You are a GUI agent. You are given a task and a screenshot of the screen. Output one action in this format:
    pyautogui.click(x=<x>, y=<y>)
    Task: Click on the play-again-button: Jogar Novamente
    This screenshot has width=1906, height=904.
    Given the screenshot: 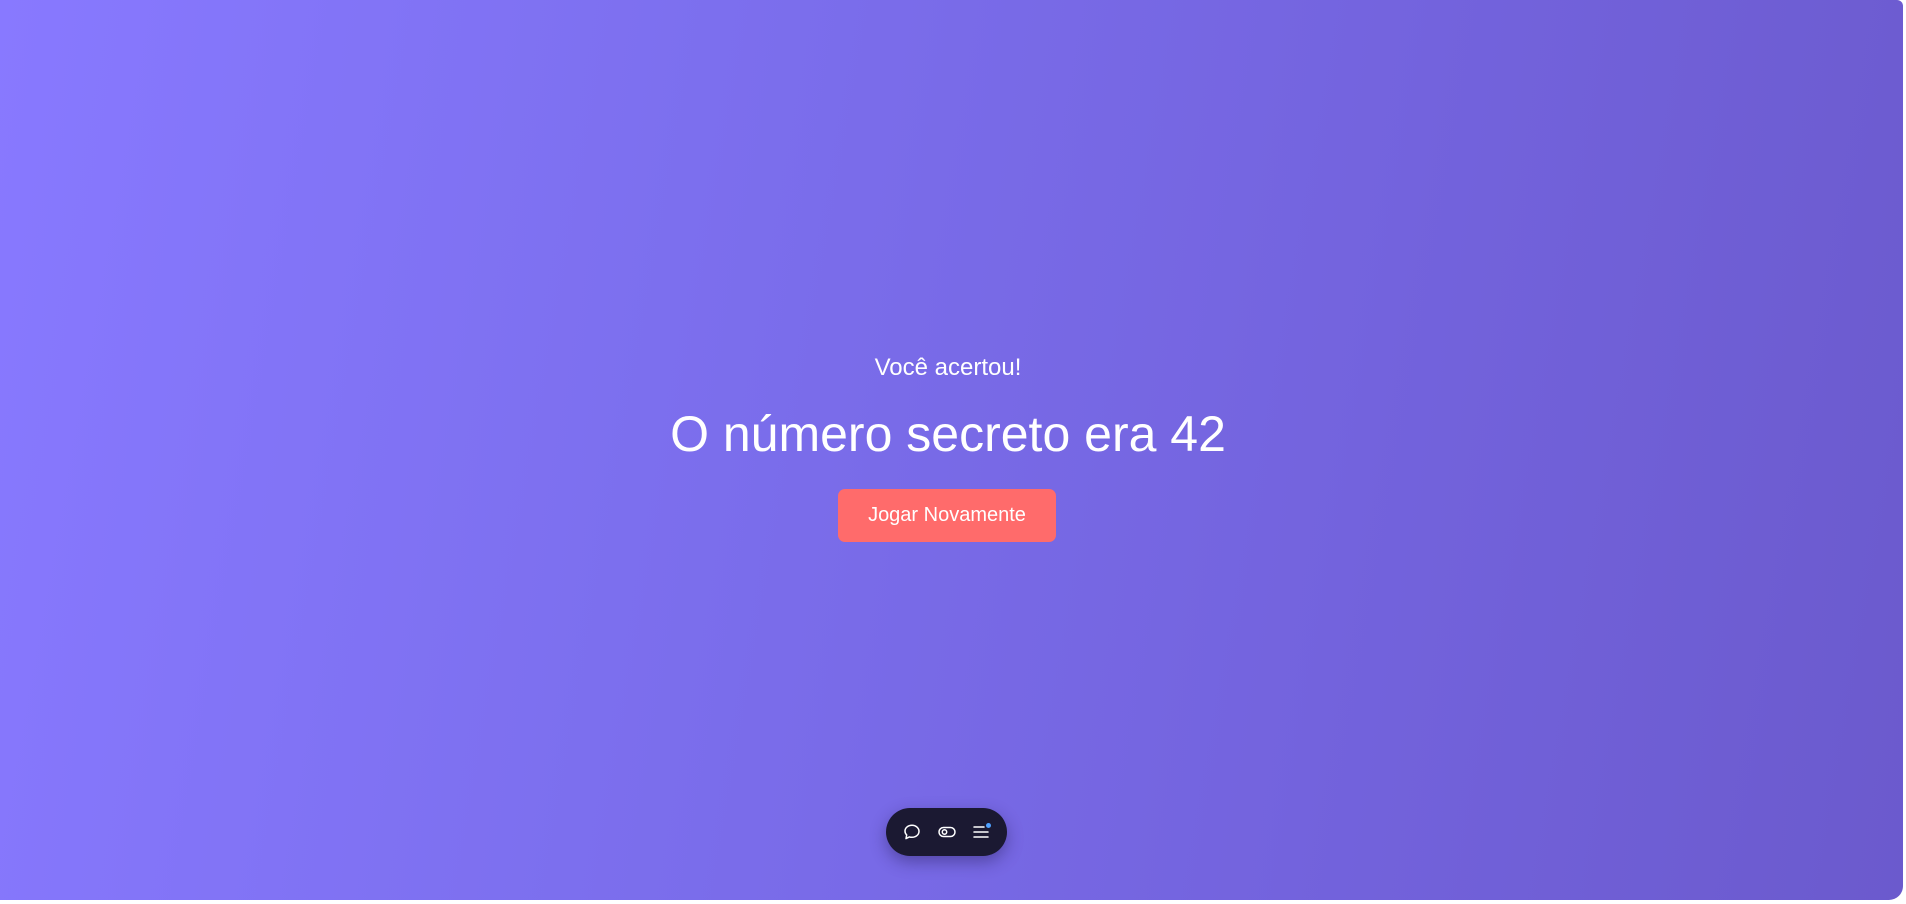 What is the action you would take?
    pyautogui.click(x=947, y=515)
    